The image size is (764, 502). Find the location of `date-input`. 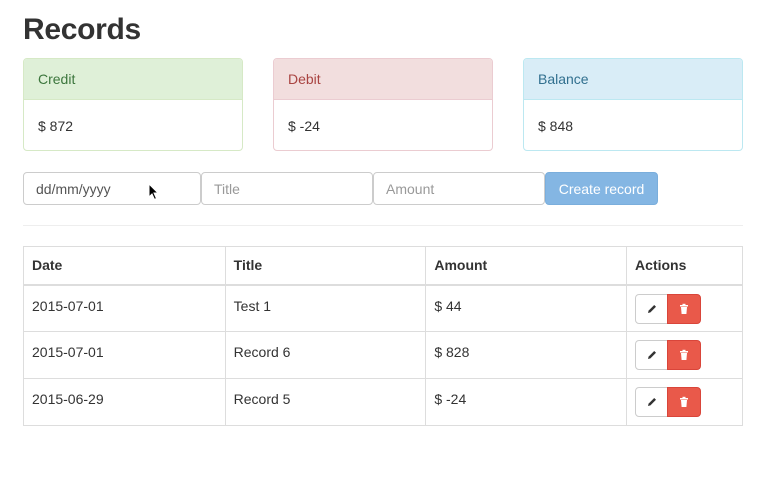

date-input is located at coordinates (112, 188).